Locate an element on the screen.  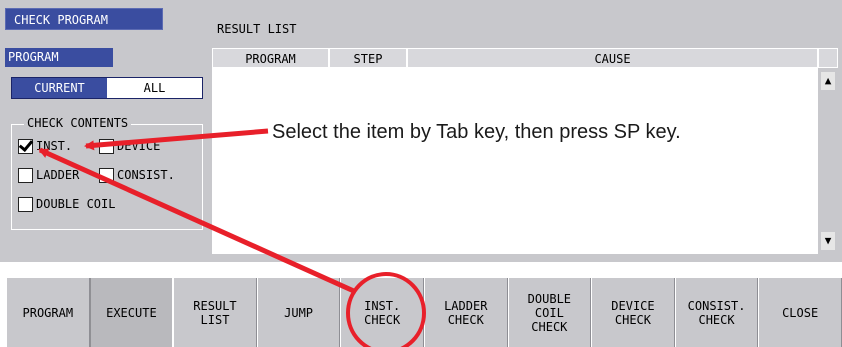
fkey-execute: EXECUTE is located at coordinates (131, 312).